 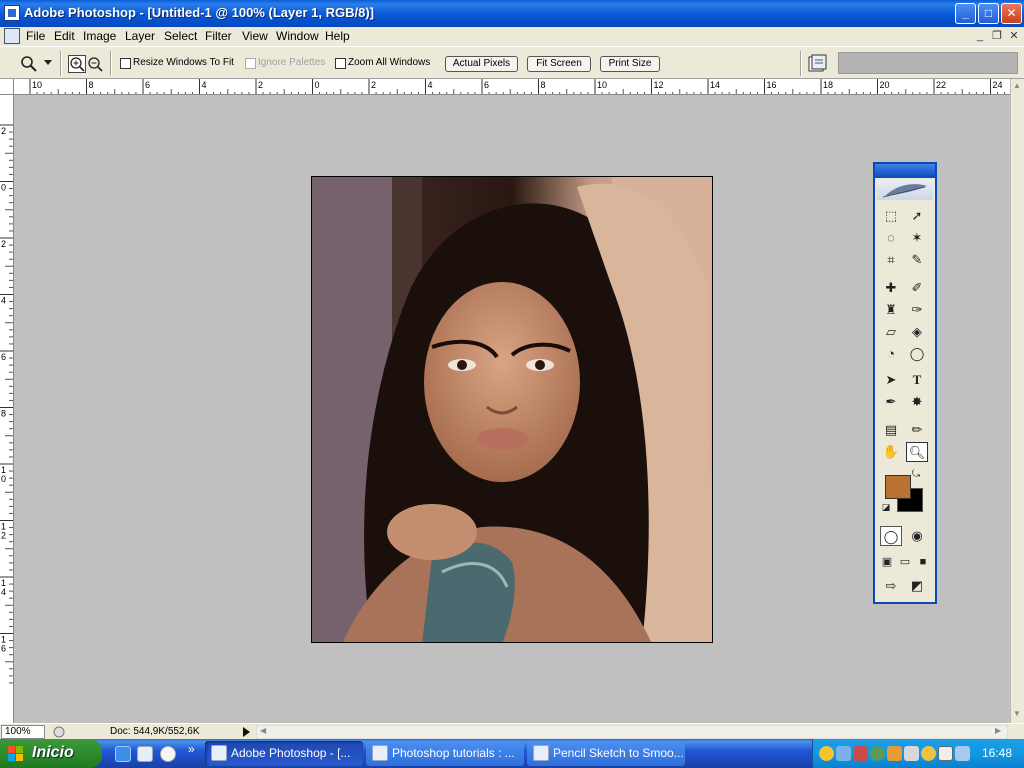 I want to click on path-selection-tool-icon: ➤, so click(x=891, y=380).